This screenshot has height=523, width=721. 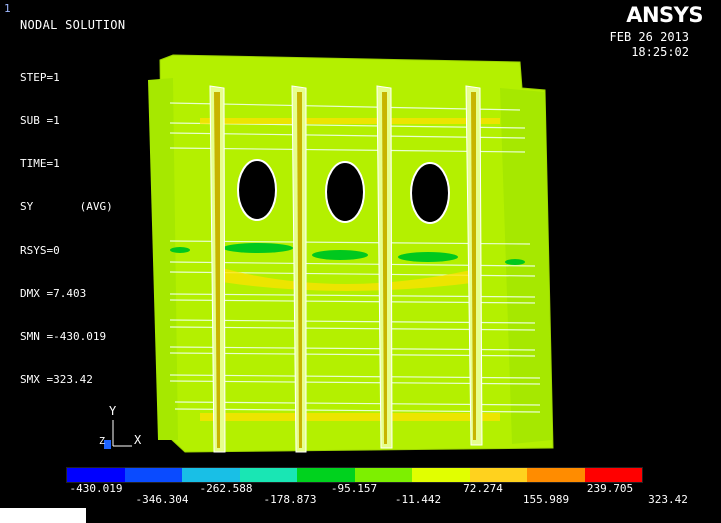 What do you see at coordinates (118, 434) in the screenshot?
I see `coordinate-triad` at bounding box center [118, 434].